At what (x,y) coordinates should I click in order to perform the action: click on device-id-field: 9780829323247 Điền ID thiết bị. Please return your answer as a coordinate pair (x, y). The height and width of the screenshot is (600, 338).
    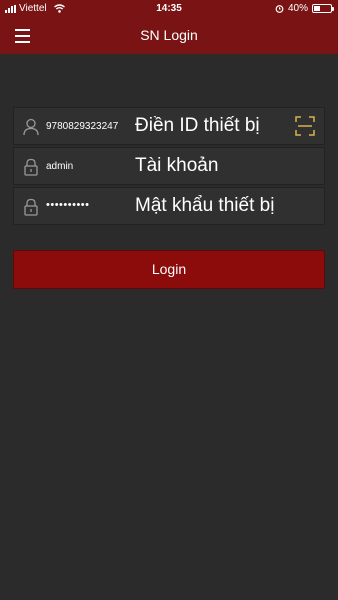
    Looking at the image, I should click on (169, 126).